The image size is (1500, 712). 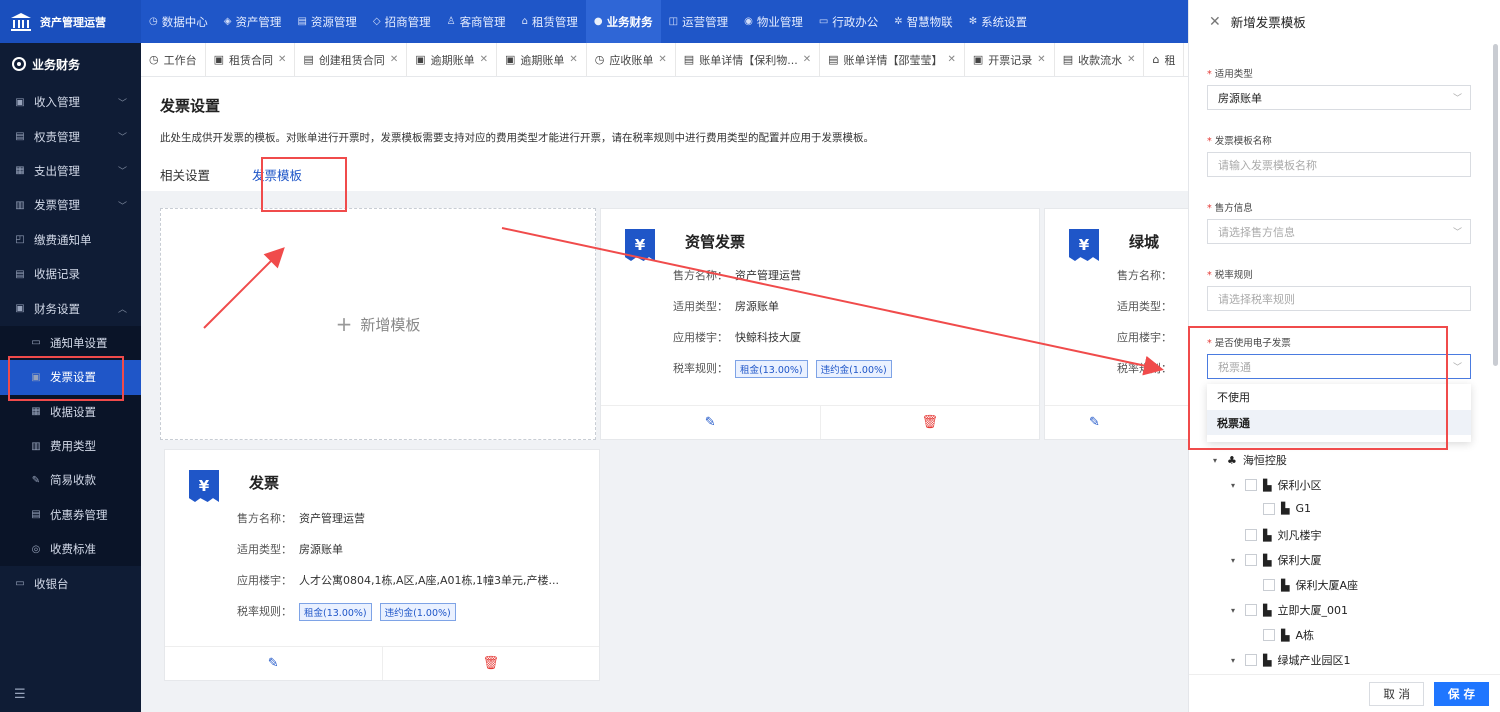 I want to click on top-nav-item: ◷ 数据中心, so click(x=178, y=21).